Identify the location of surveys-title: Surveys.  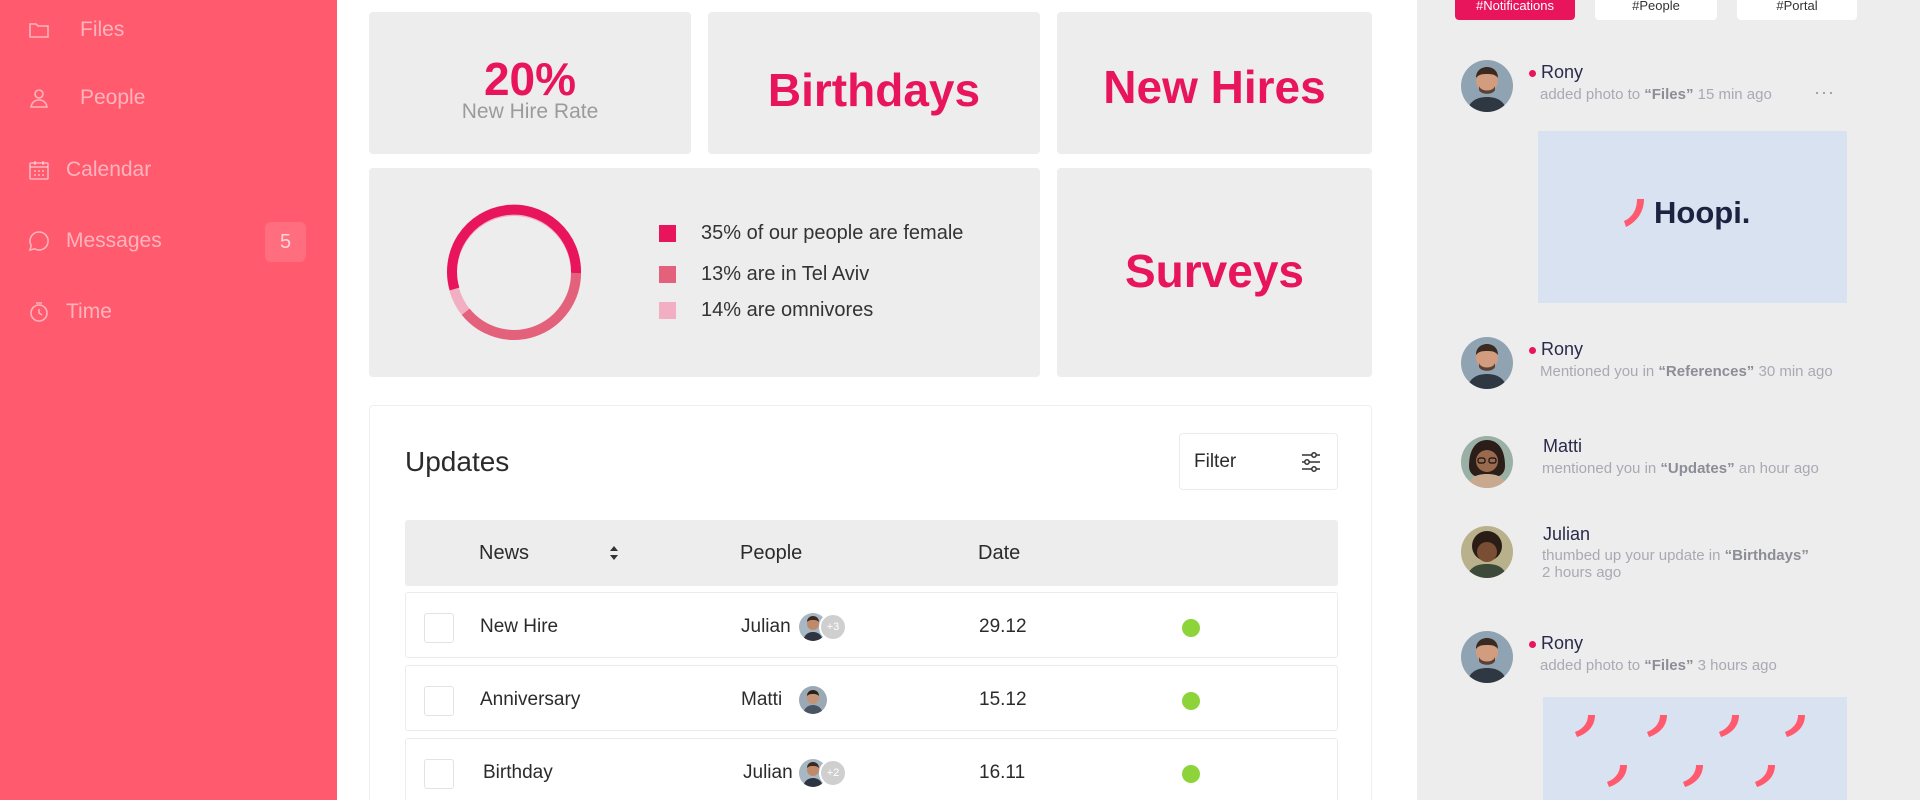
(1214, 271).